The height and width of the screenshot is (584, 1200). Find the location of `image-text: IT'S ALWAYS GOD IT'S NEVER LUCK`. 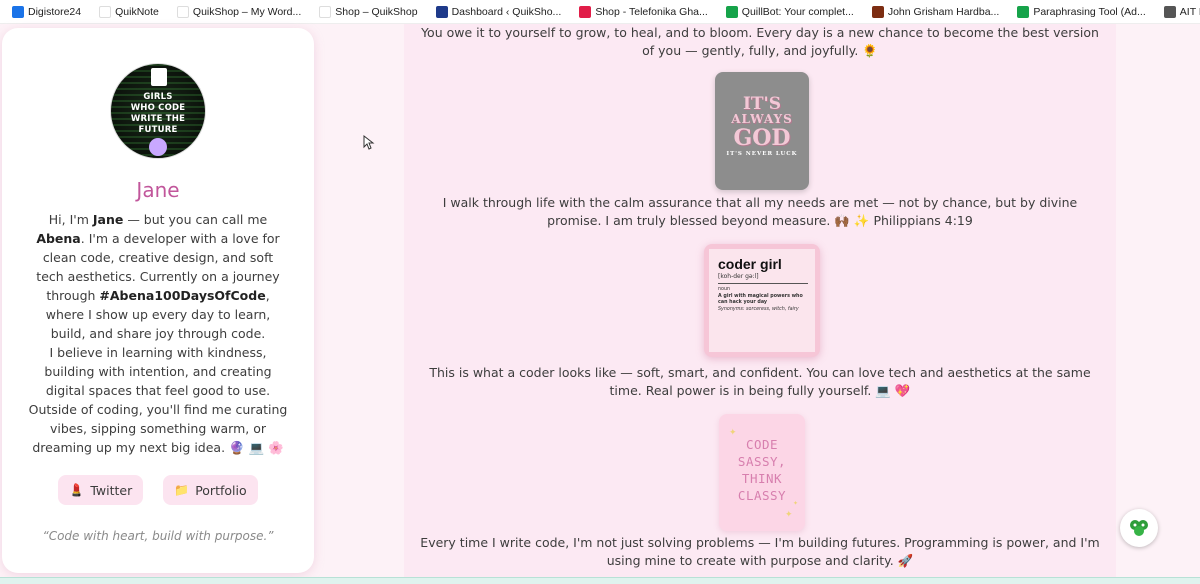

image-text: IT'S ALWAYS GOD IT'S NEVER LUCK is located at coordinates (762, 126).